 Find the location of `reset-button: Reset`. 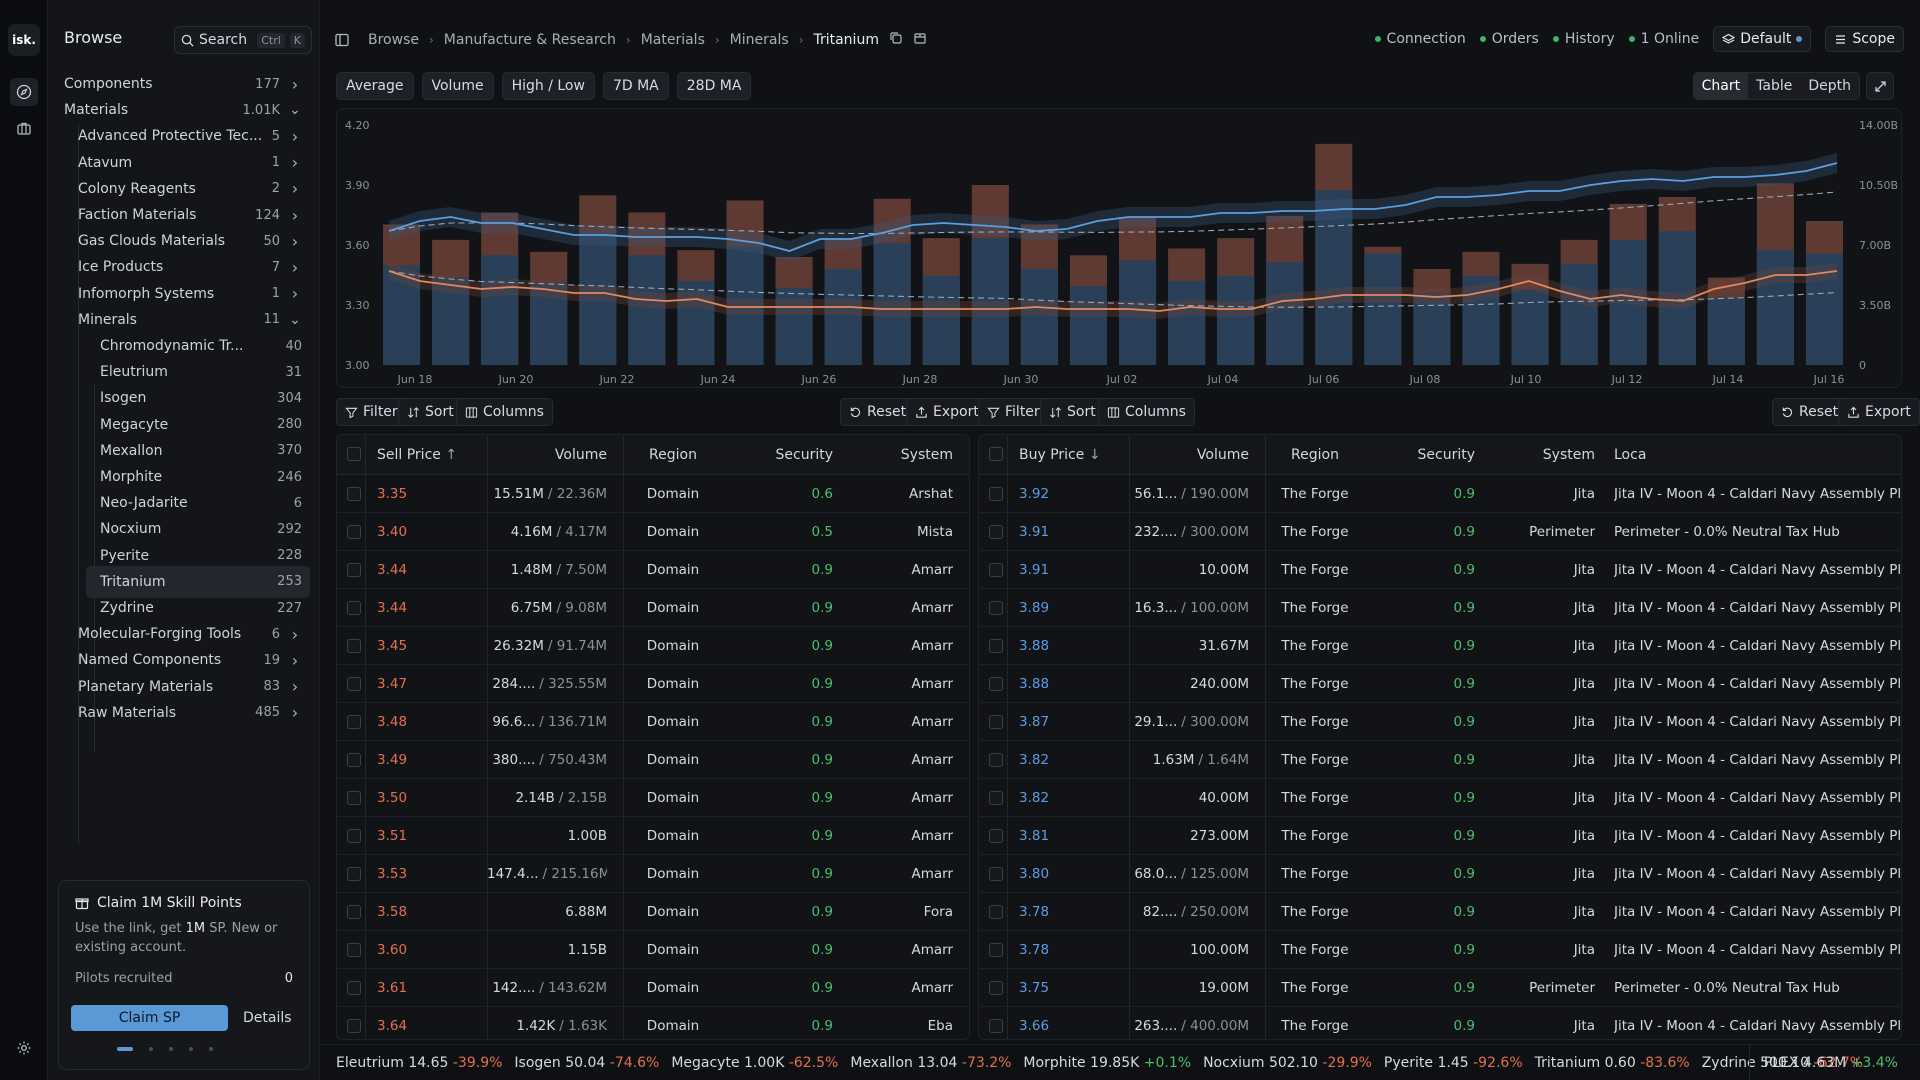

reset-button: Reset is located at coordinates (878, 412).